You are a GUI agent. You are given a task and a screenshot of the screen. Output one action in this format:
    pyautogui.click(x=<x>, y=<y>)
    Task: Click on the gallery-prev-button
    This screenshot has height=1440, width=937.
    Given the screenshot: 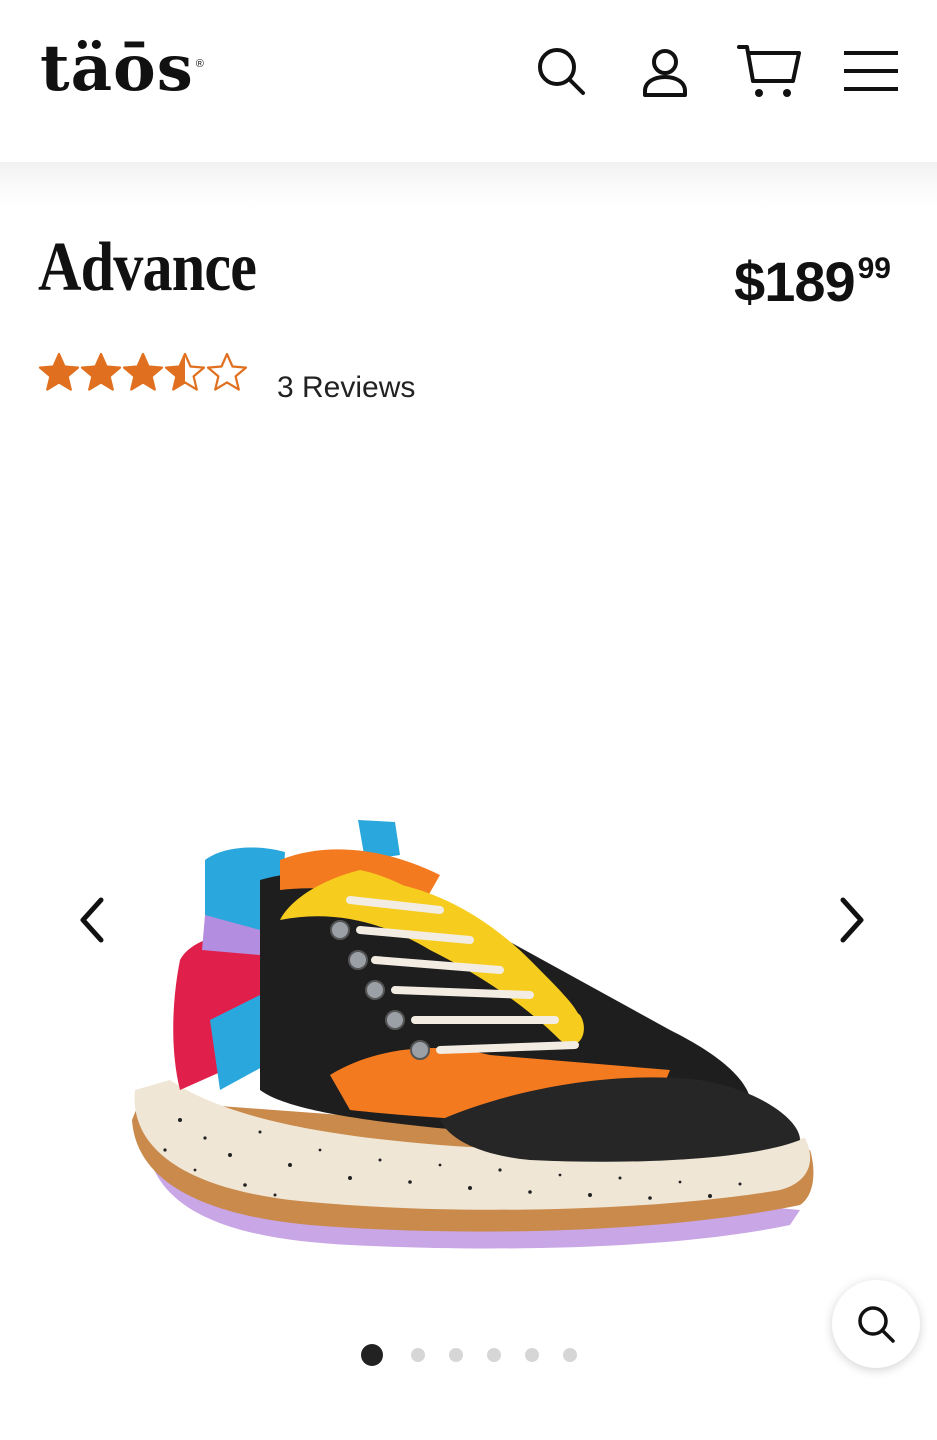 What is the action you would take?
    pyautogui.click(x=92, y=920)
    